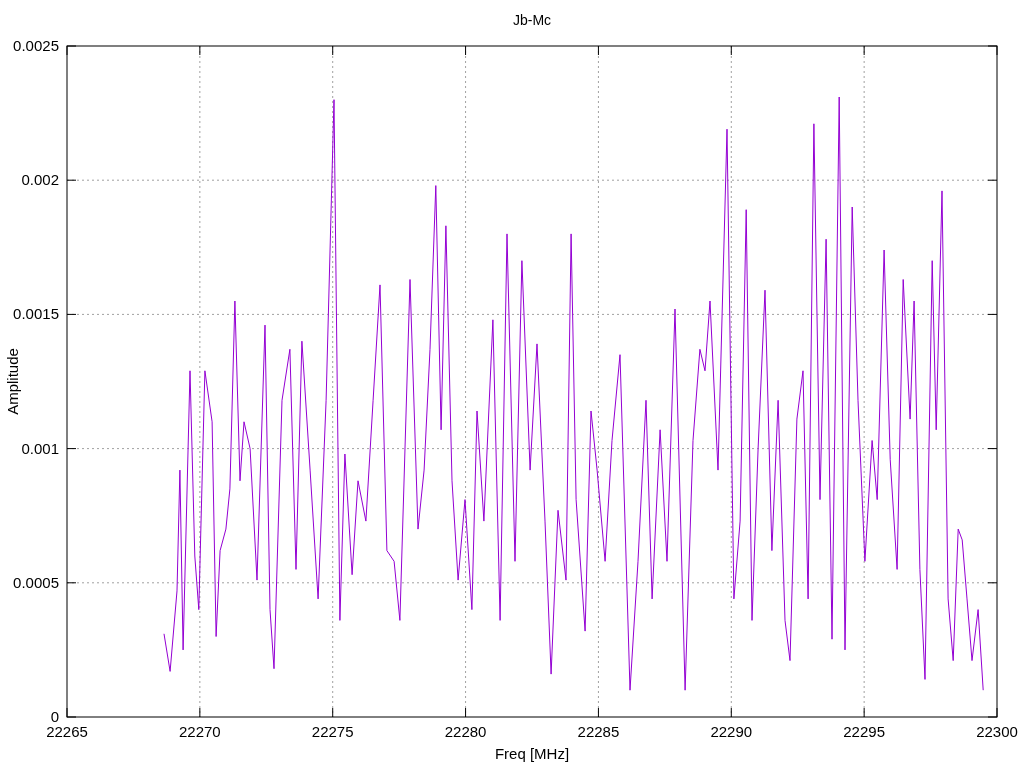  What do you see at coordinates (532, 753) in the screenshot?
I see `x-axis-label: Freq [MHz]` at bounding box center [532, 753].